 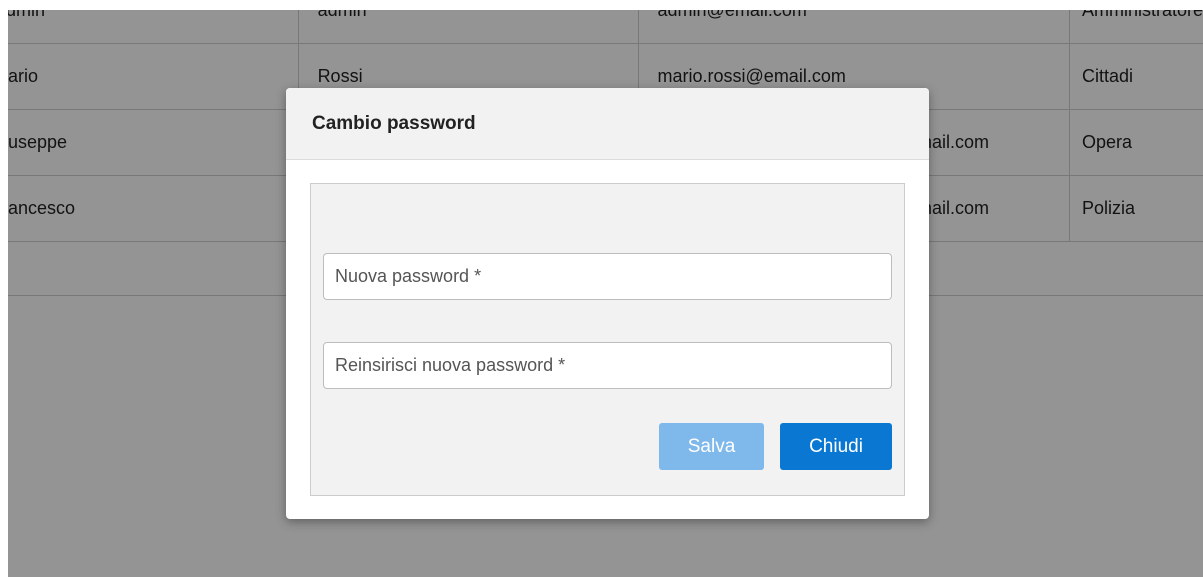 I want to click on dialog-header: Cambio password, so click(x=607, y=124).